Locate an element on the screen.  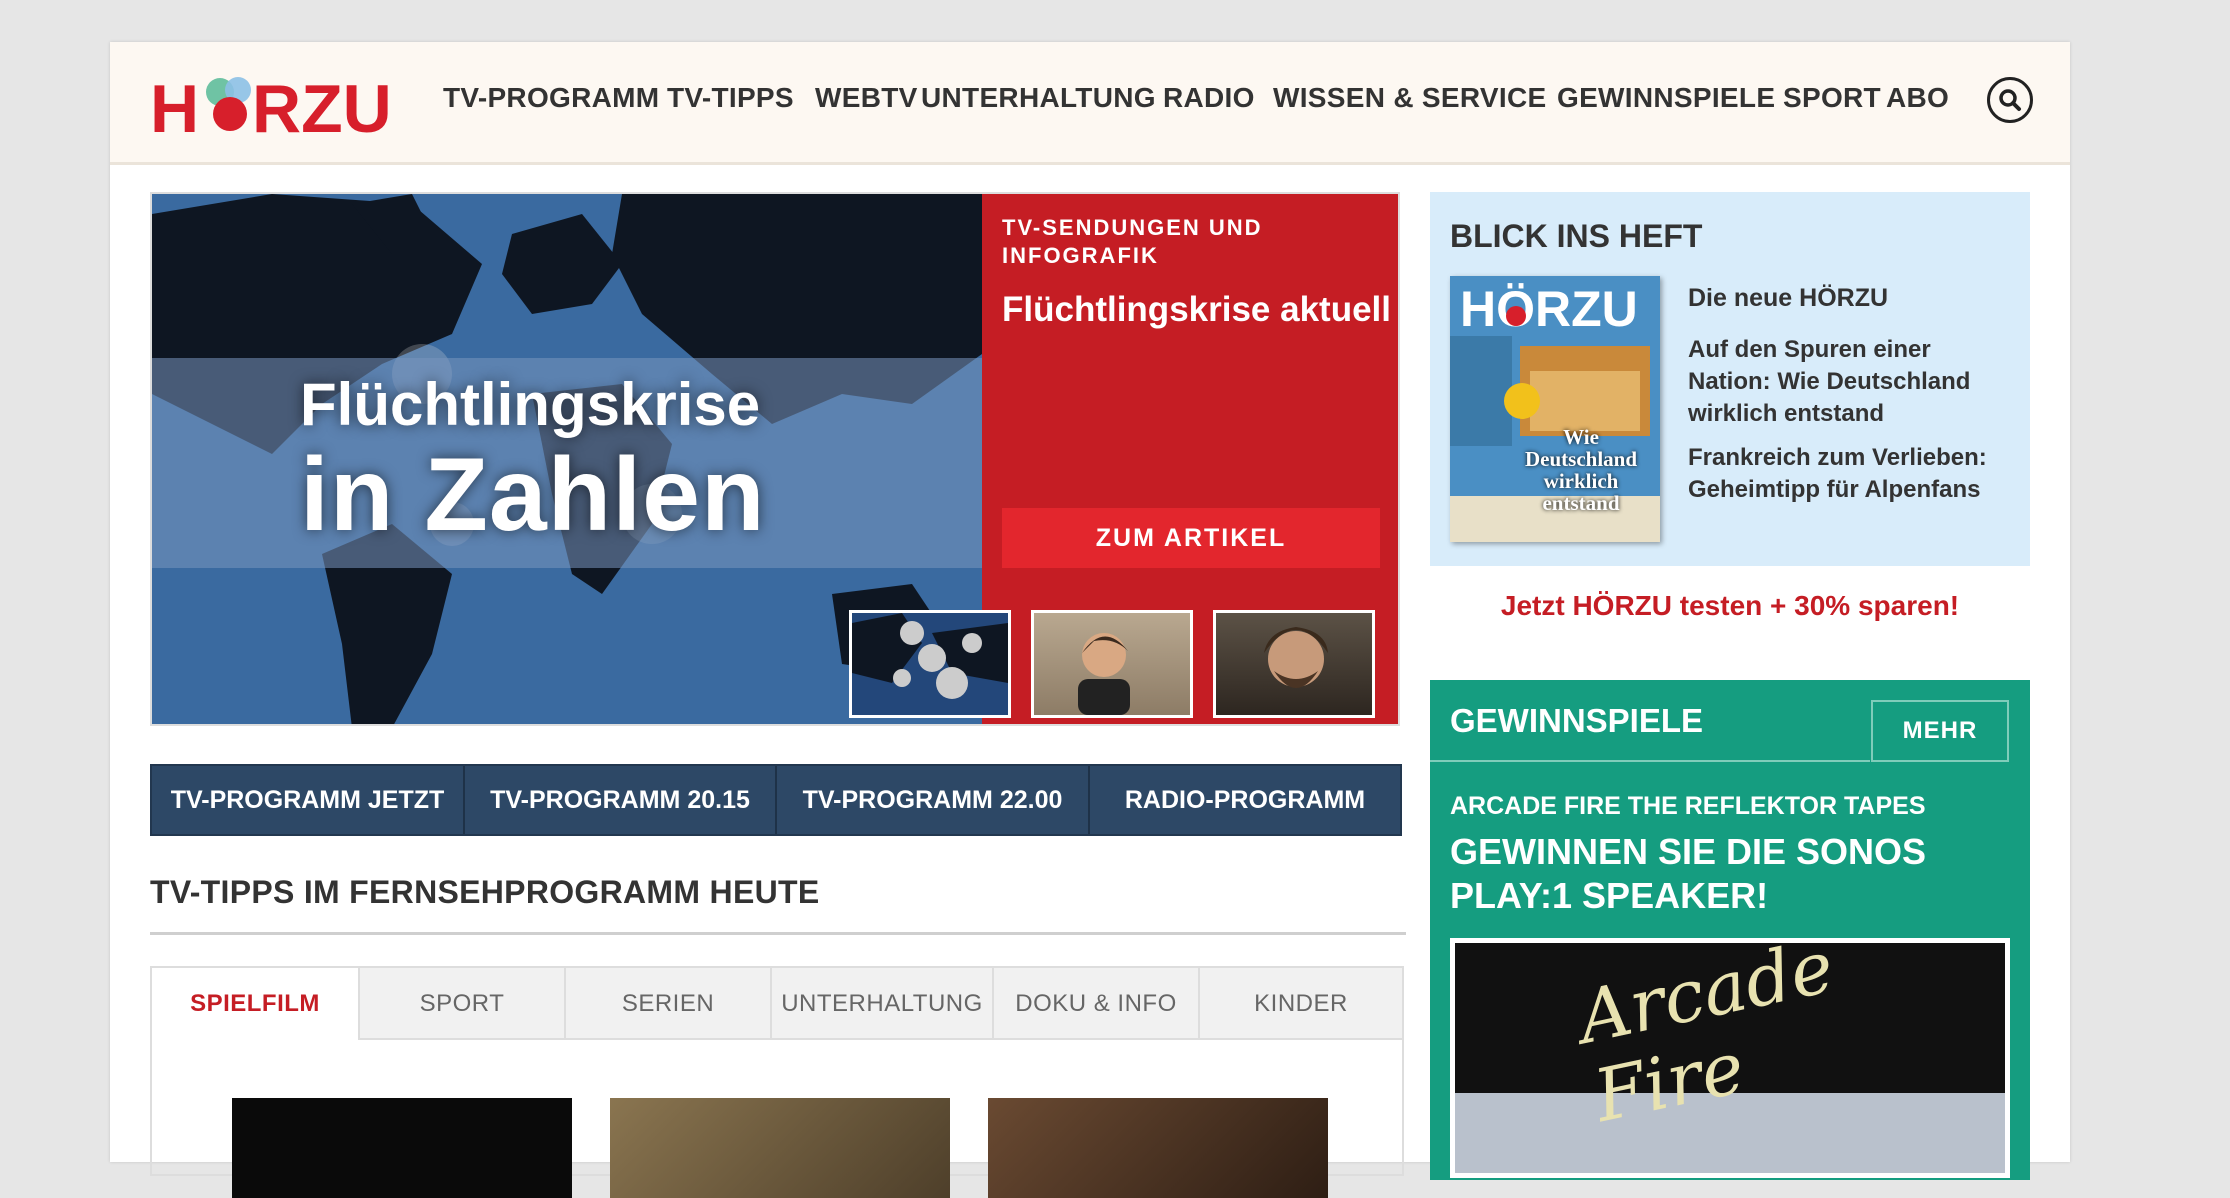
tab-unterhaltung: UNTERHALTUNG is located at coordinates (881, 1004).